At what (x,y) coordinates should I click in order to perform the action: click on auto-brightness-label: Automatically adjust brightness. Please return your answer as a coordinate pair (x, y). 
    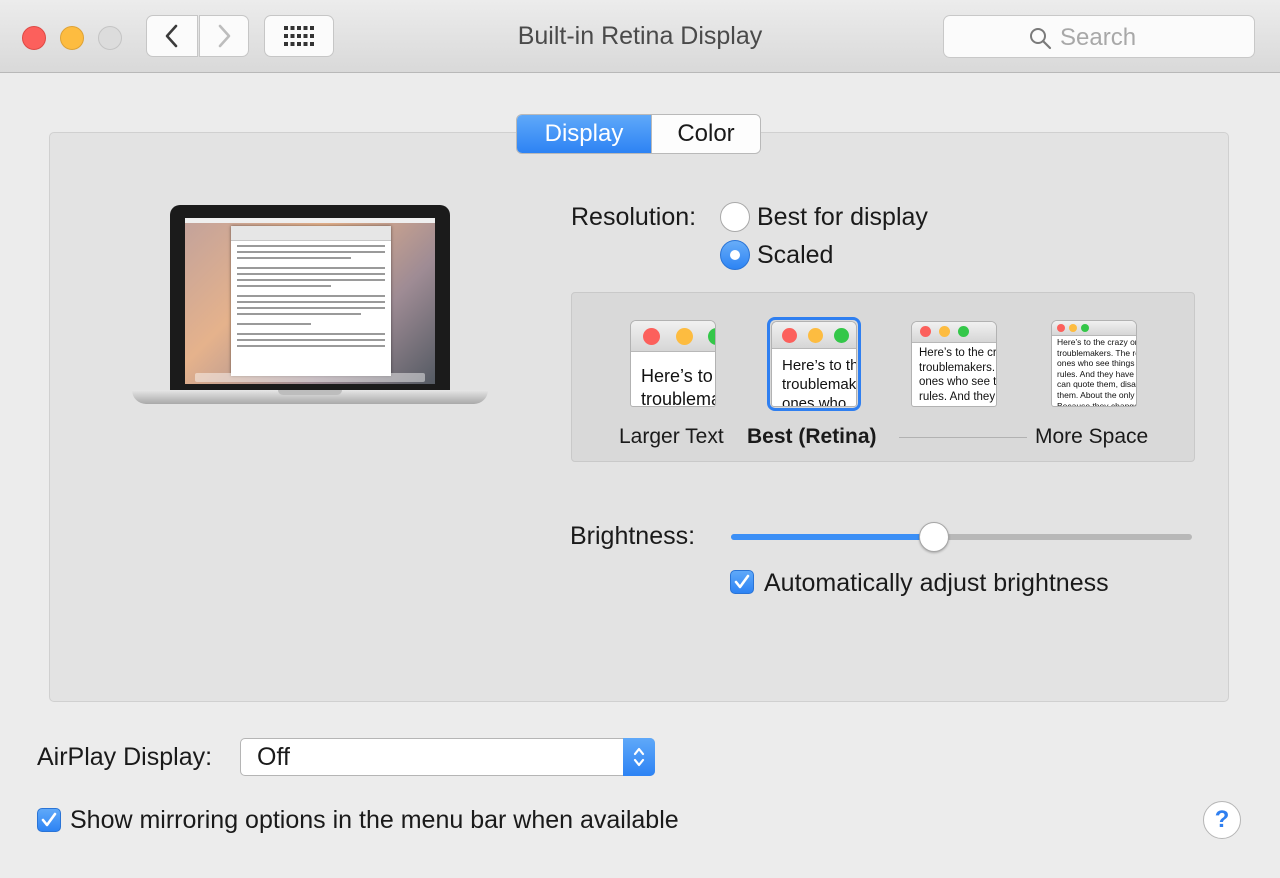
    Looking at the image, I should click on (936, 583).